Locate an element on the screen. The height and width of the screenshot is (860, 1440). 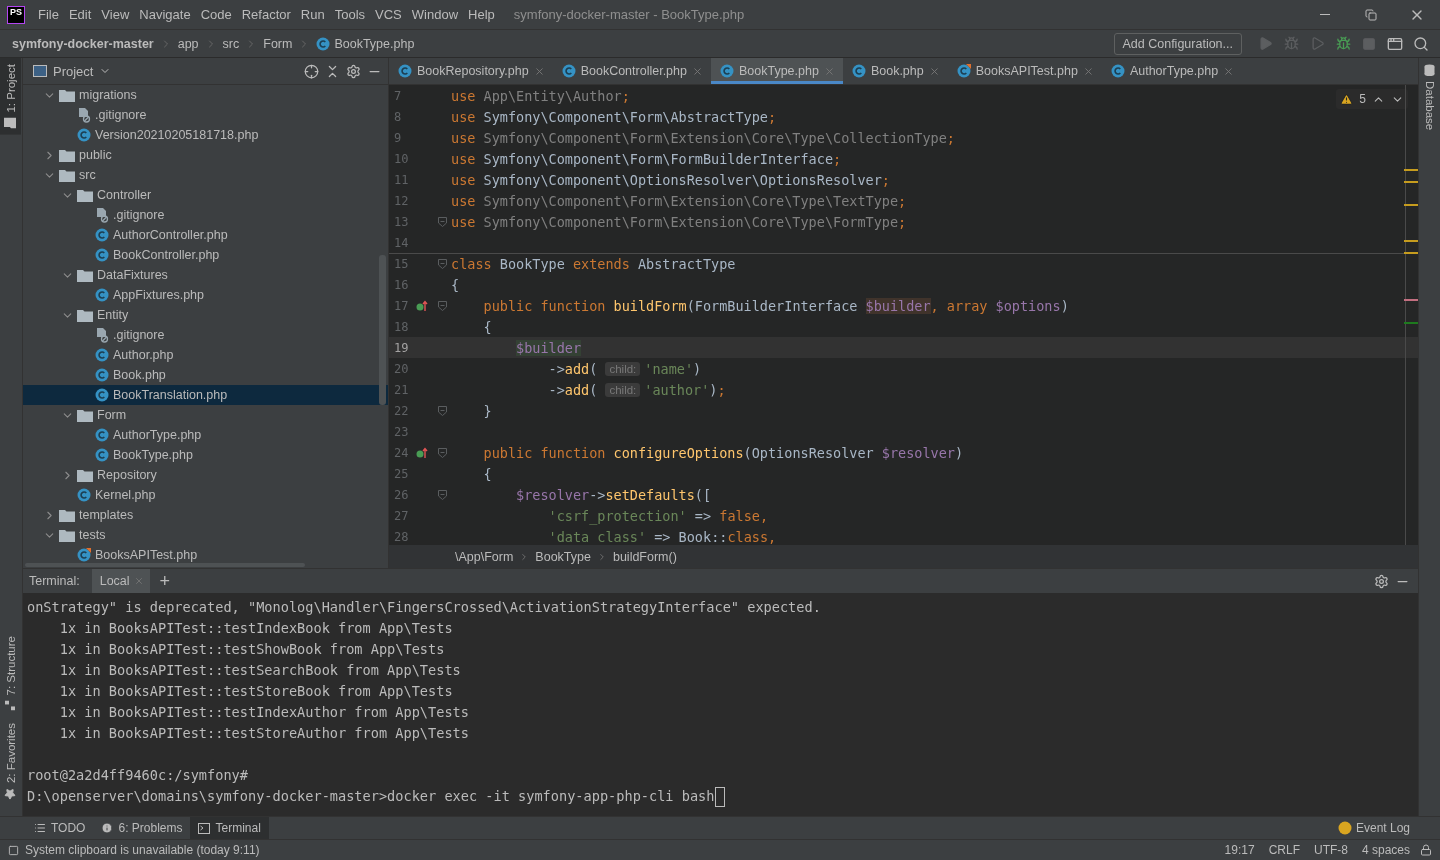
code-line: use App\Entity\Author; is located at coordinates (540, 96).